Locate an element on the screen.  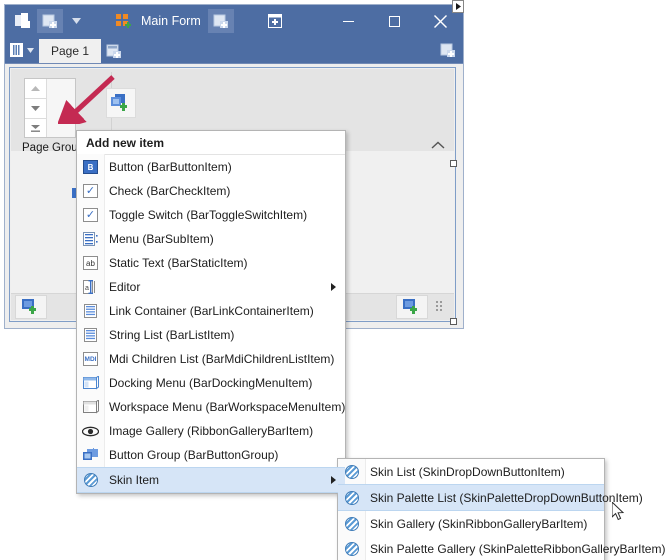
window-title: Main Form is located at coordinates (171, 21).